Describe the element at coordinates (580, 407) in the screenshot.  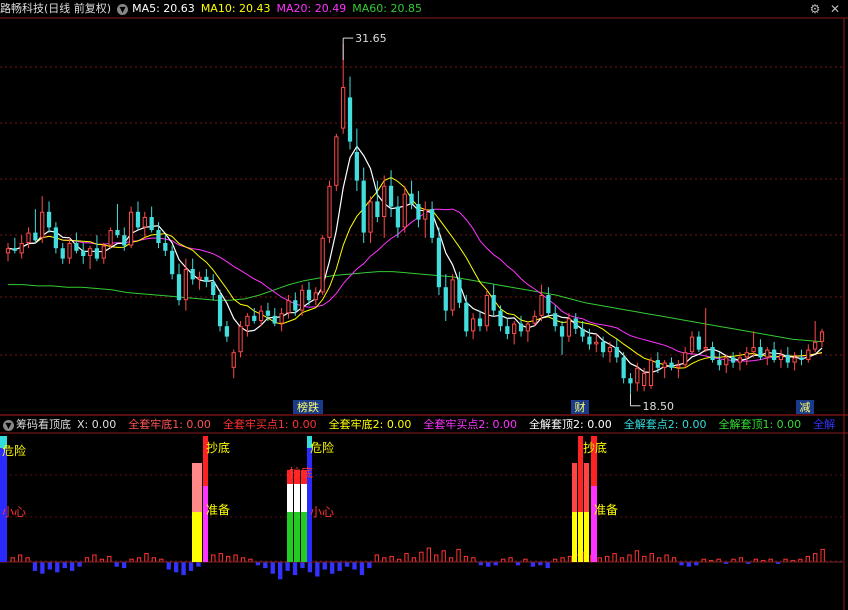
I see `event-tag-label: 财` at that location.